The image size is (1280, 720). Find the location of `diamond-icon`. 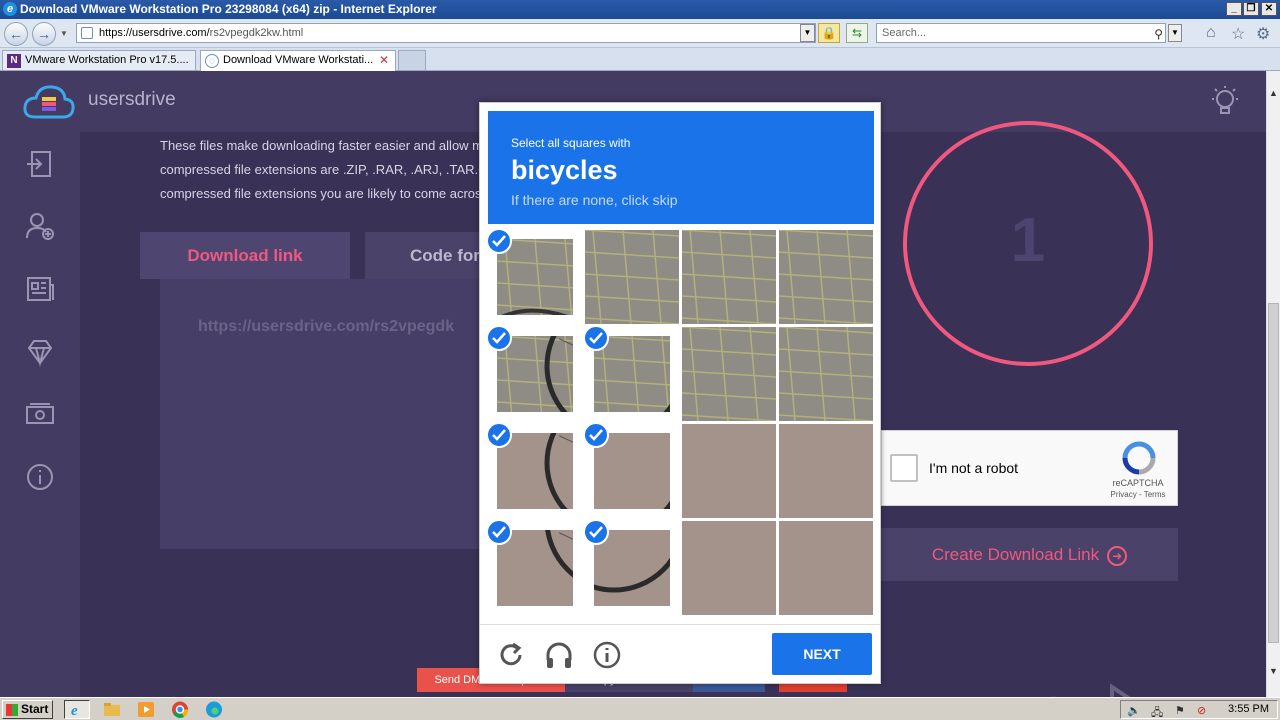

diamond-icon is located at coordinates (40, 352).